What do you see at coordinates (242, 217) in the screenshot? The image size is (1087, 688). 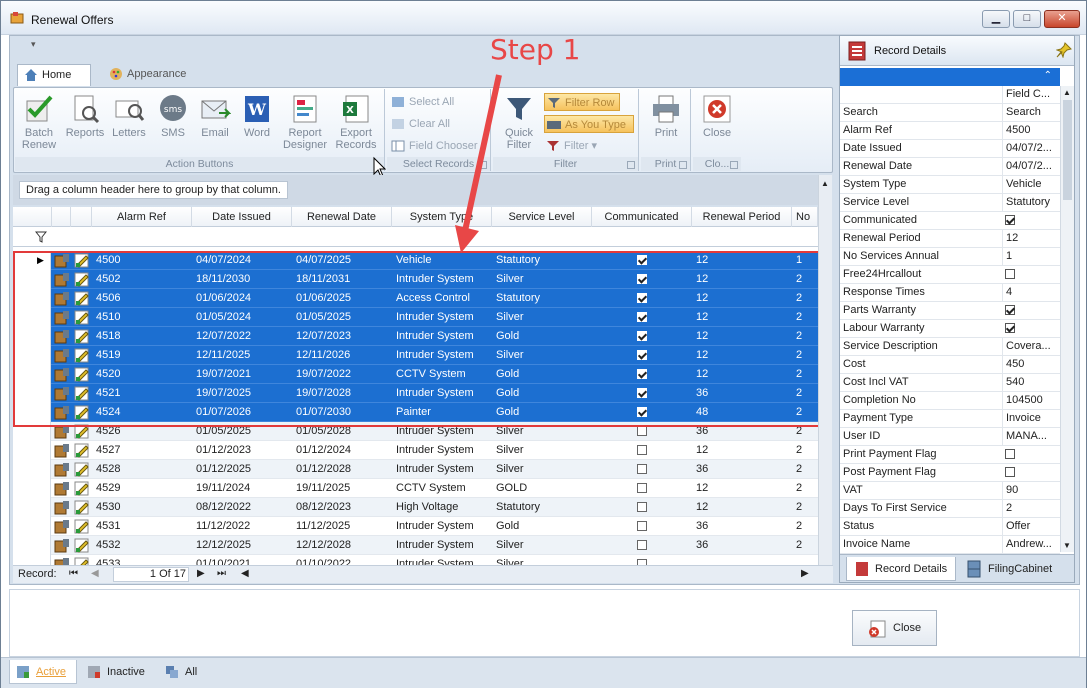 I see `column-date-issued: Date Issued` at bounding box center [242, 217].